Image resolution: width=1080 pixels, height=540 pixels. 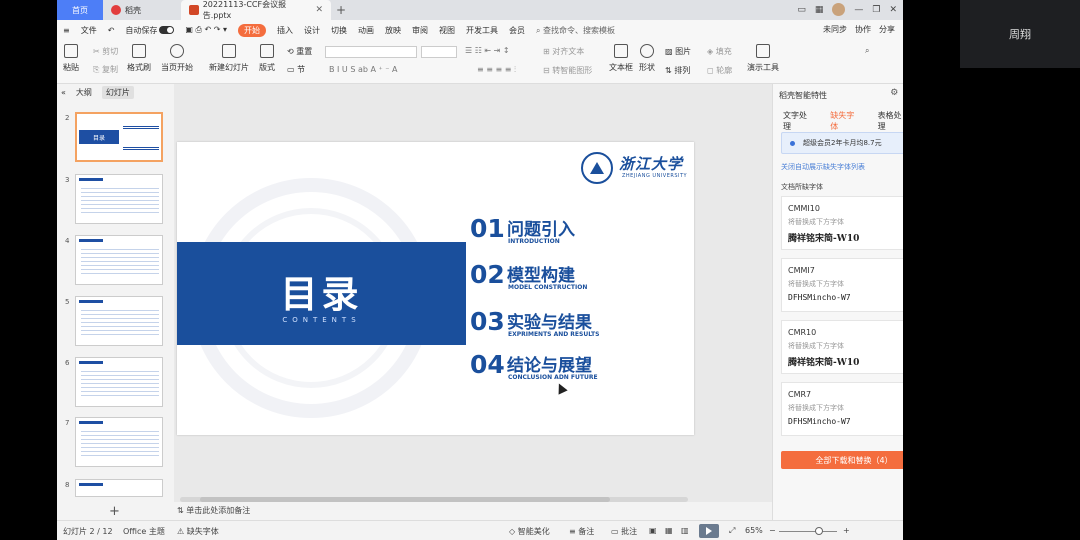 What do you see at coordinates (842, 409) in the screenshot?
I see `missing-font-card: CMR7 将替换成下方字体 DFHSMincho-W7` at bounding box center [842, 409].